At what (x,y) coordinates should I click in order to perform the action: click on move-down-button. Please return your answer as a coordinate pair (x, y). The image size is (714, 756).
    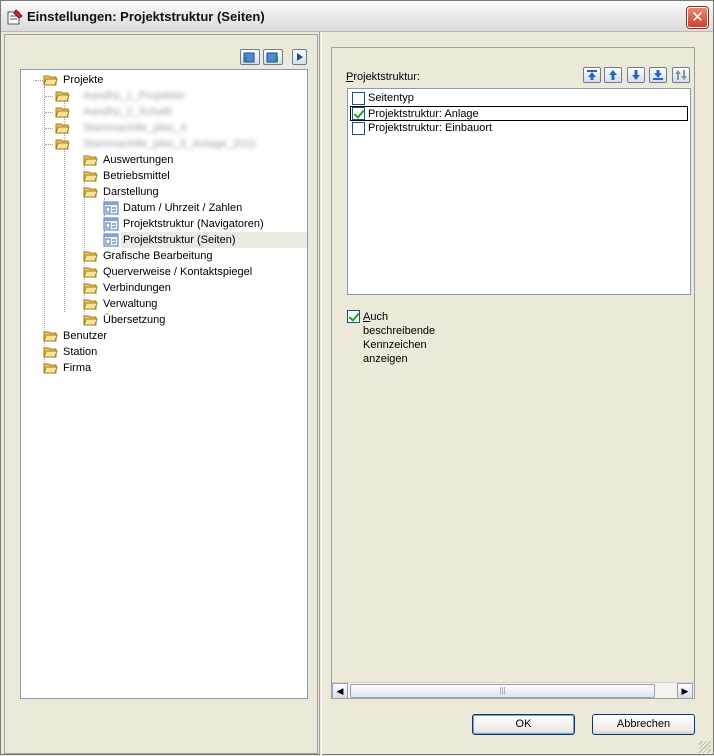
    Looking at the image, I should click on (636, 75).